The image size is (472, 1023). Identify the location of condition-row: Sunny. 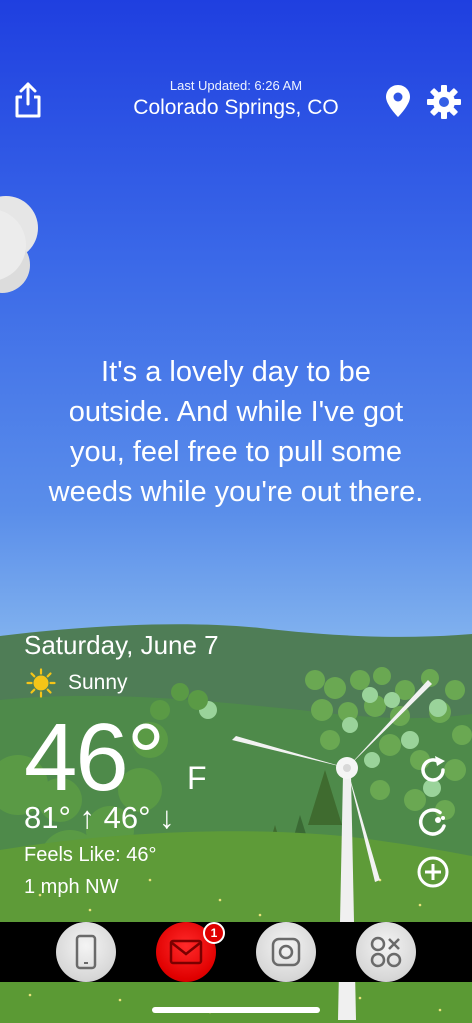
(77, 683).